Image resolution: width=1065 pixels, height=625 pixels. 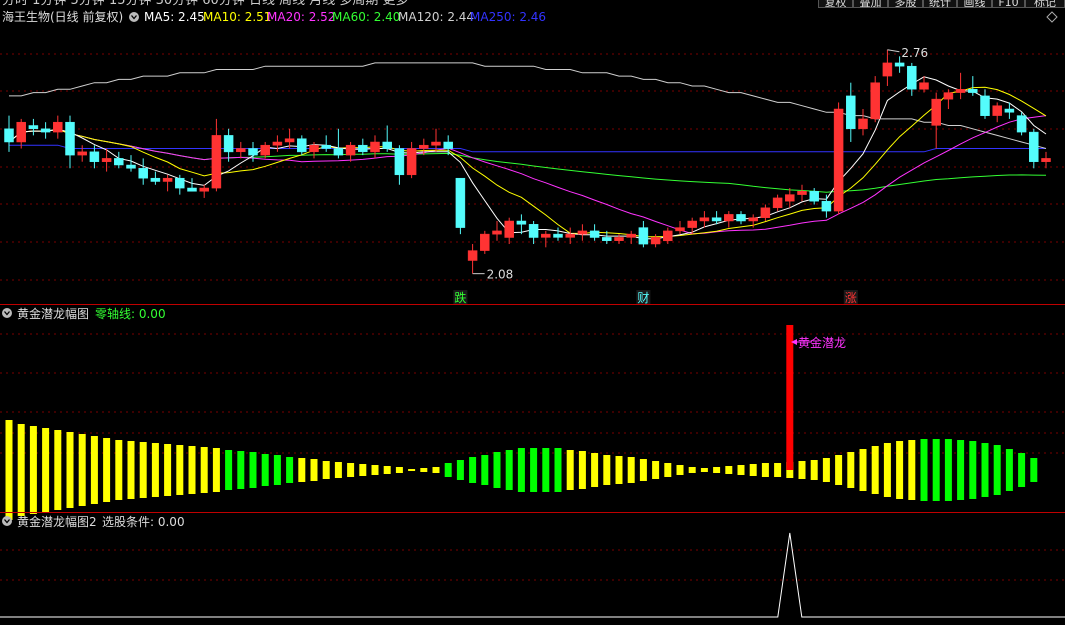 I want to click on toolbar-button: 多股, so click(x=905, y=4).